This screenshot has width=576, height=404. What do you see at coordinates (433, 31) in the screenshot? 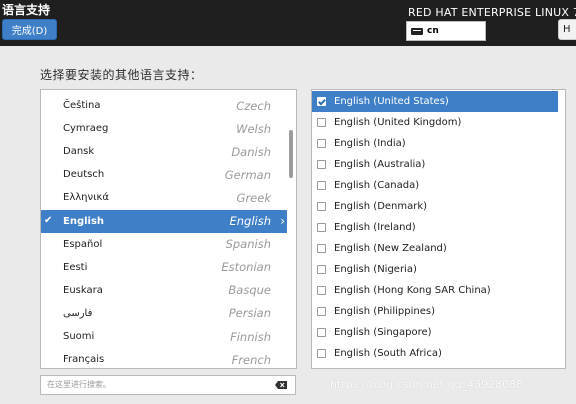
I see `keyboard-layout-label: cn` at bounding box center [433, 31].